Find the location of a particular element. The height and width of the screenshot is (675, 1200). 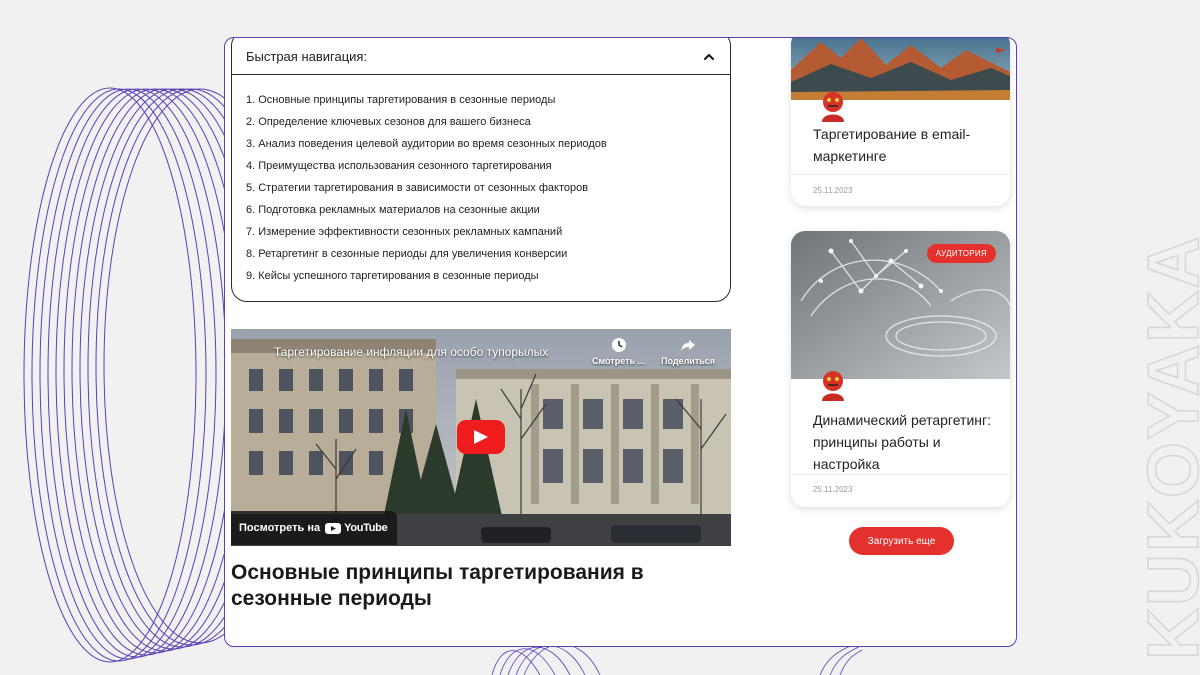

brand-vertical-logo: KUKOYAKA is located at coordinates (1170, 447).